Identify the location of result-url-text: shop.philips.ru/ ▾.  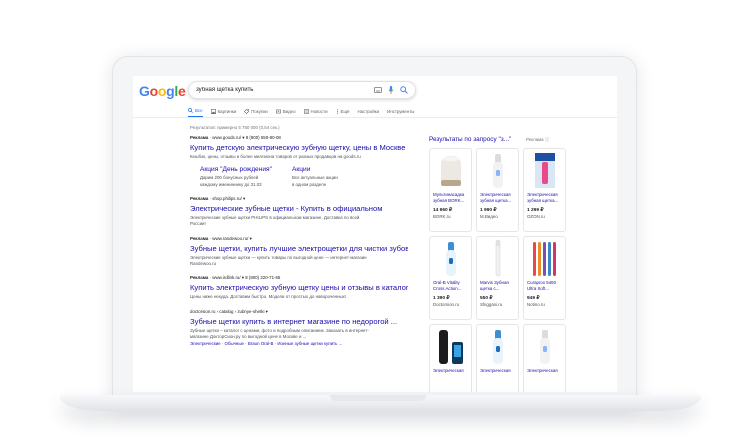
(229, 198).